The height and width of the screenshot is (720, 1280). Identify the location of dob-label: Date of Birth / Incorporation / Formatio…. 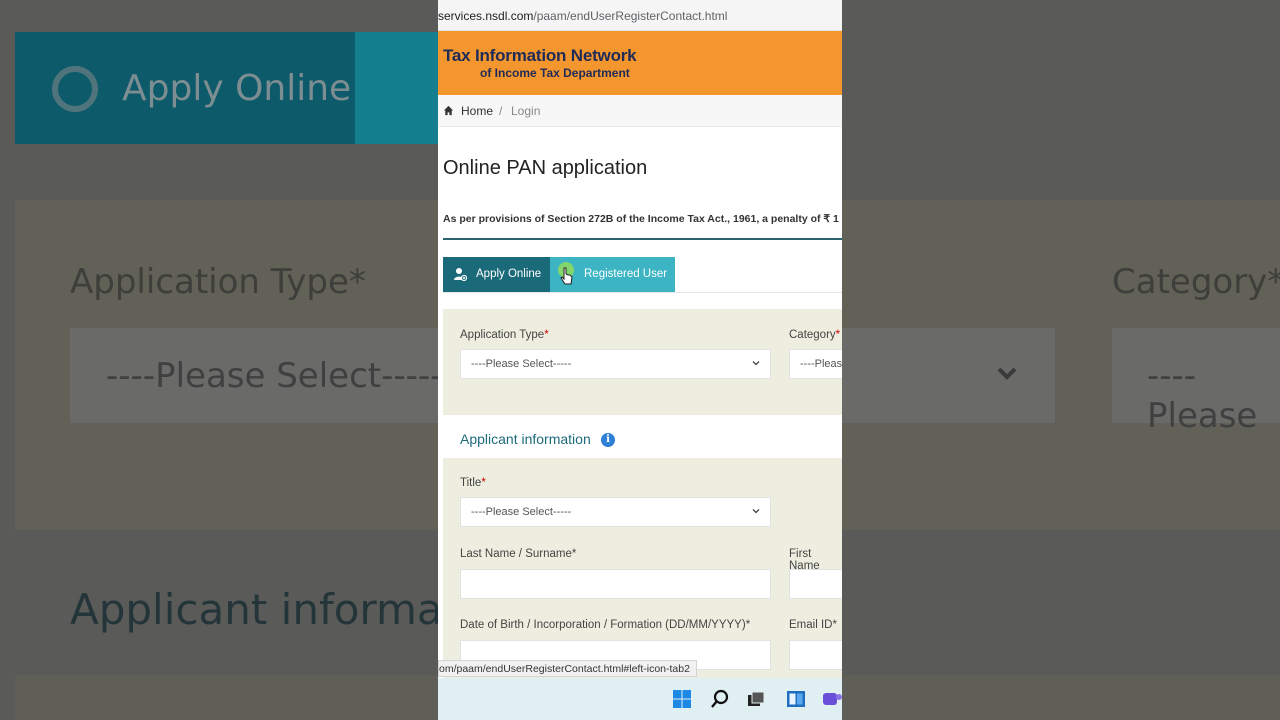
(605, 625).